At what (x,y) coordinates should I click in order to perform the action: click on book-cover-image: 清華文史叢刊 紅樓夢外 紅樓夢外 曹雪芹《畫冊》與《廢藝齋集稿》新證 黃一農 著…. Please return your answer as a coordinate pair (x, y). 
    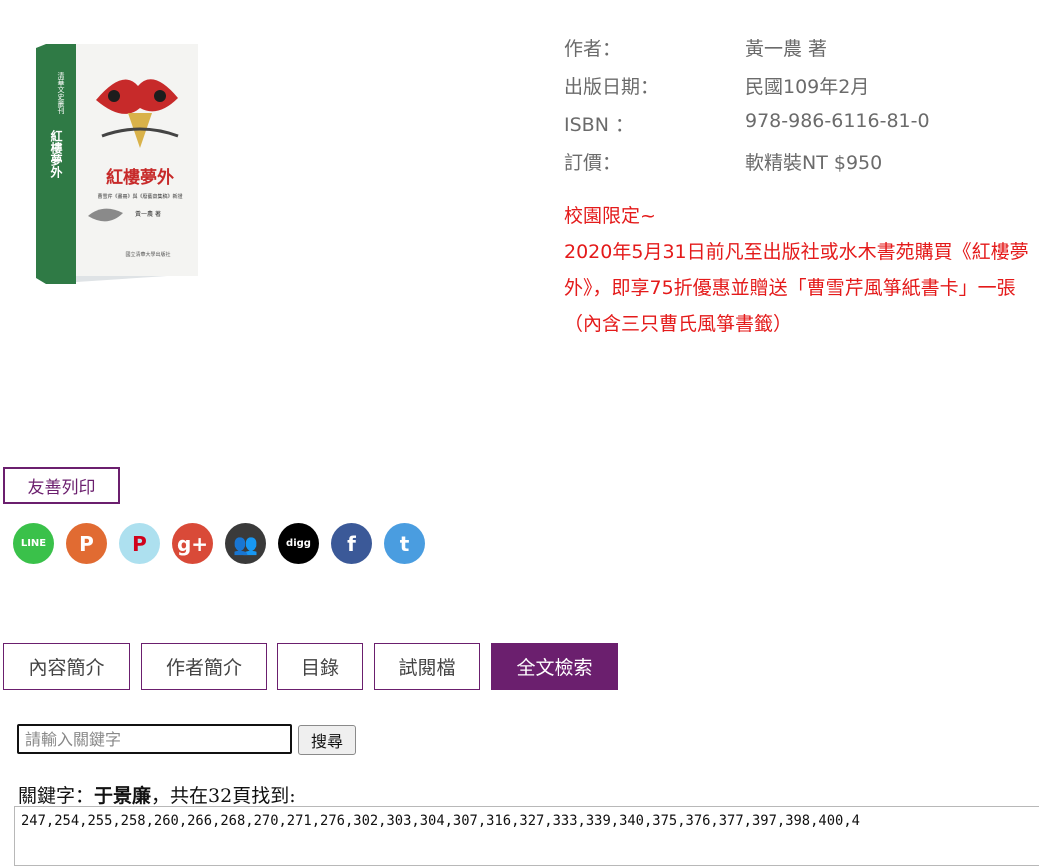
    Looking at the image, I should click on (117, 164).